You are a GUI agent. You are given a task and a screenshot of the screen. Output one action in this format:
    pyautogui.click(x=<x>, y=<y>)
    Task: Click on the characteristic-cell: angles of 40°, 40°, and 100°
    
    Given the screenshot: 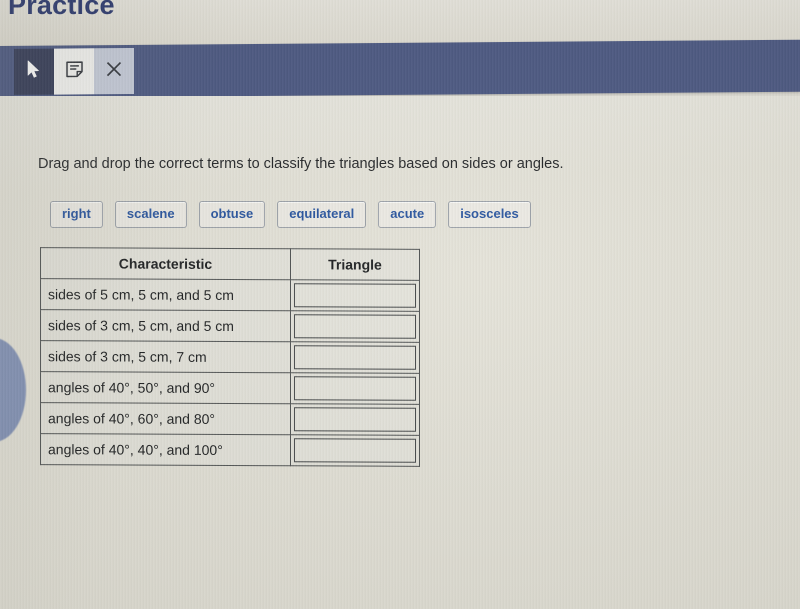 What is the action you would take?
    pyautogui.click(x=165, y=449)
    